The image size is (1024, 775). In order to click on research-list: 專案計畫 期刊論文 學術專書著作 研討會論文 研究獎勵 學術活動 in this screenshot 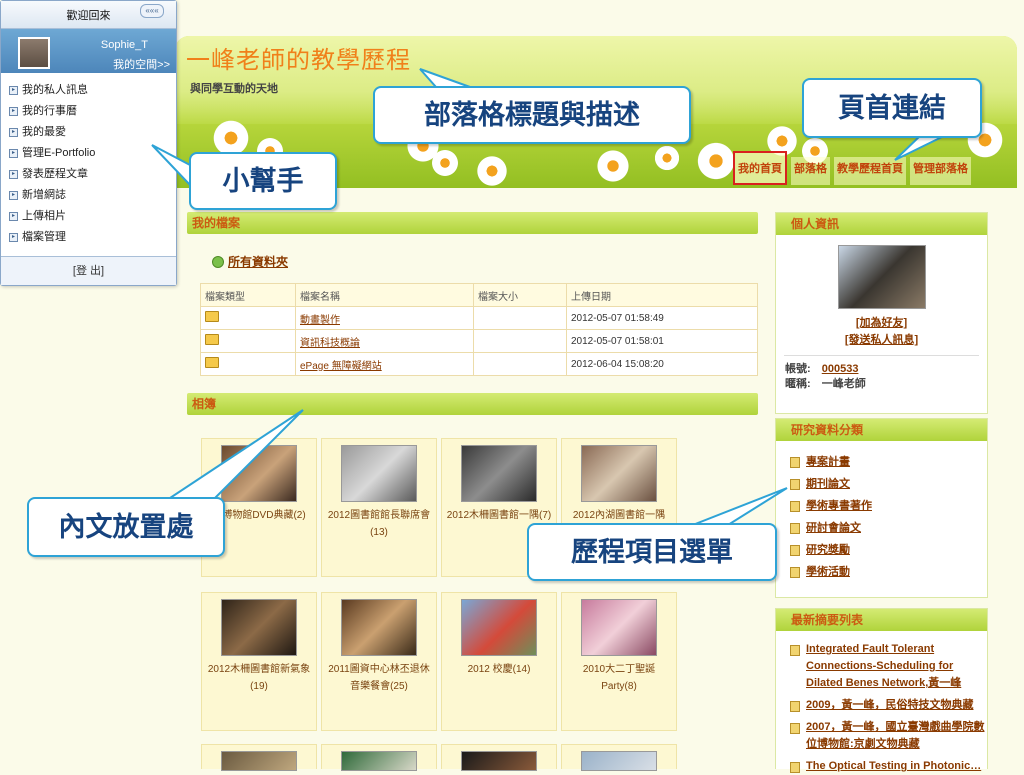, I will do `click(881, 512)`.